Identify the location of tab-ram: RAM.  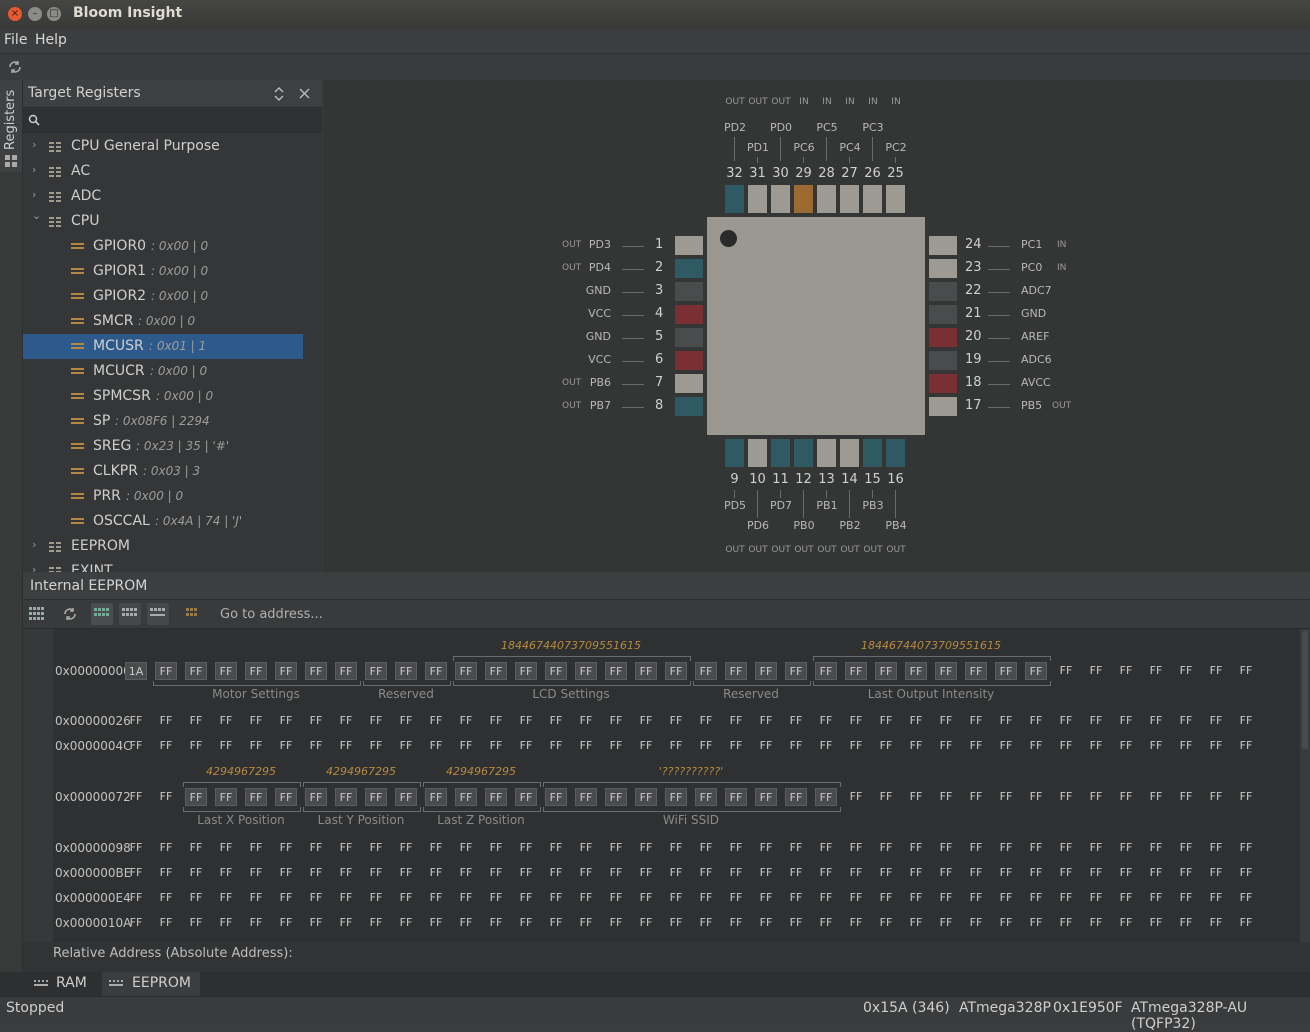
(64, 984).